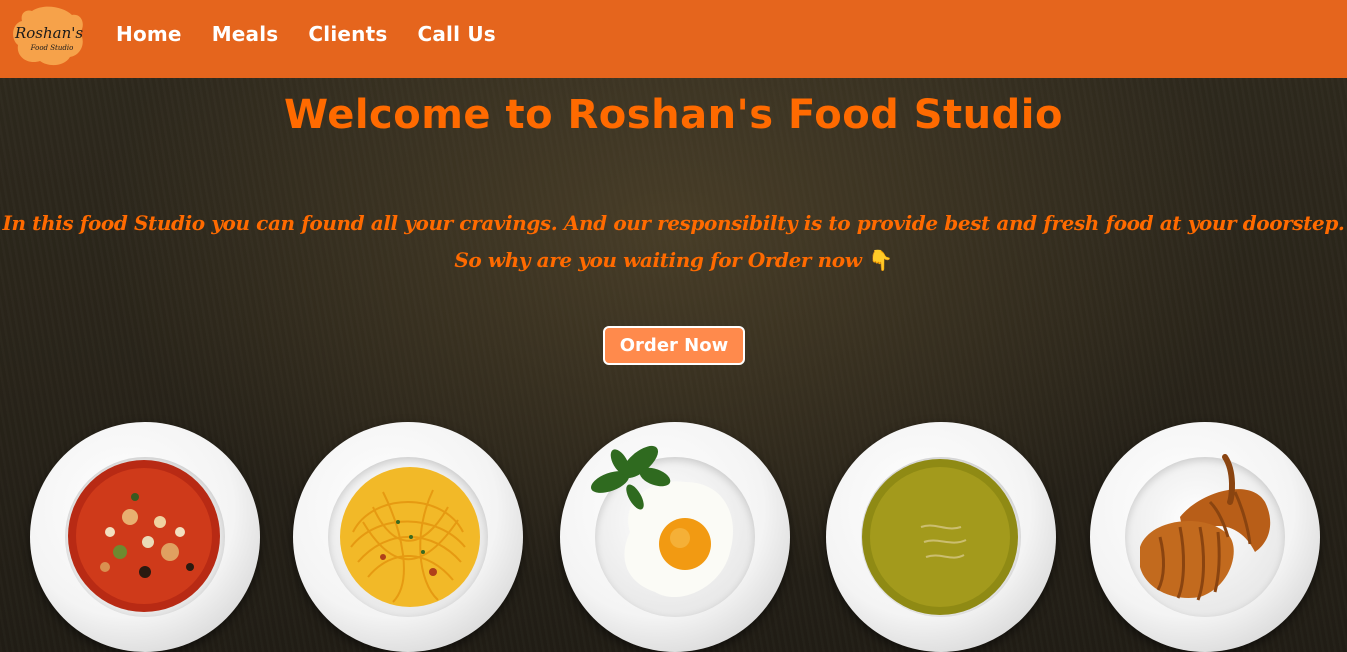  What do you see at coordinates (149, 34) in the screenshot?
I see `nav-link-home: Home` at bounding box center [149, 34].